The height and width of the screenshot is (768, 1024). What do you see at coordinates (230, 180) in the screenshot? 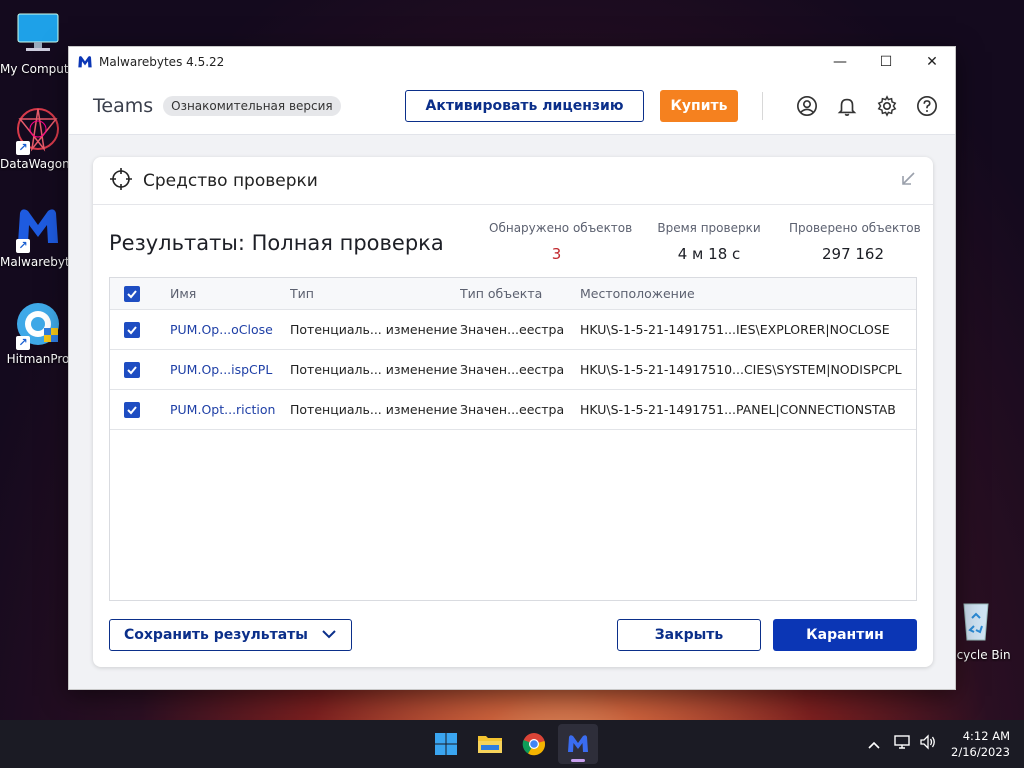
I see `panel-title: Средство проверки` at bounding box center [230, 180].